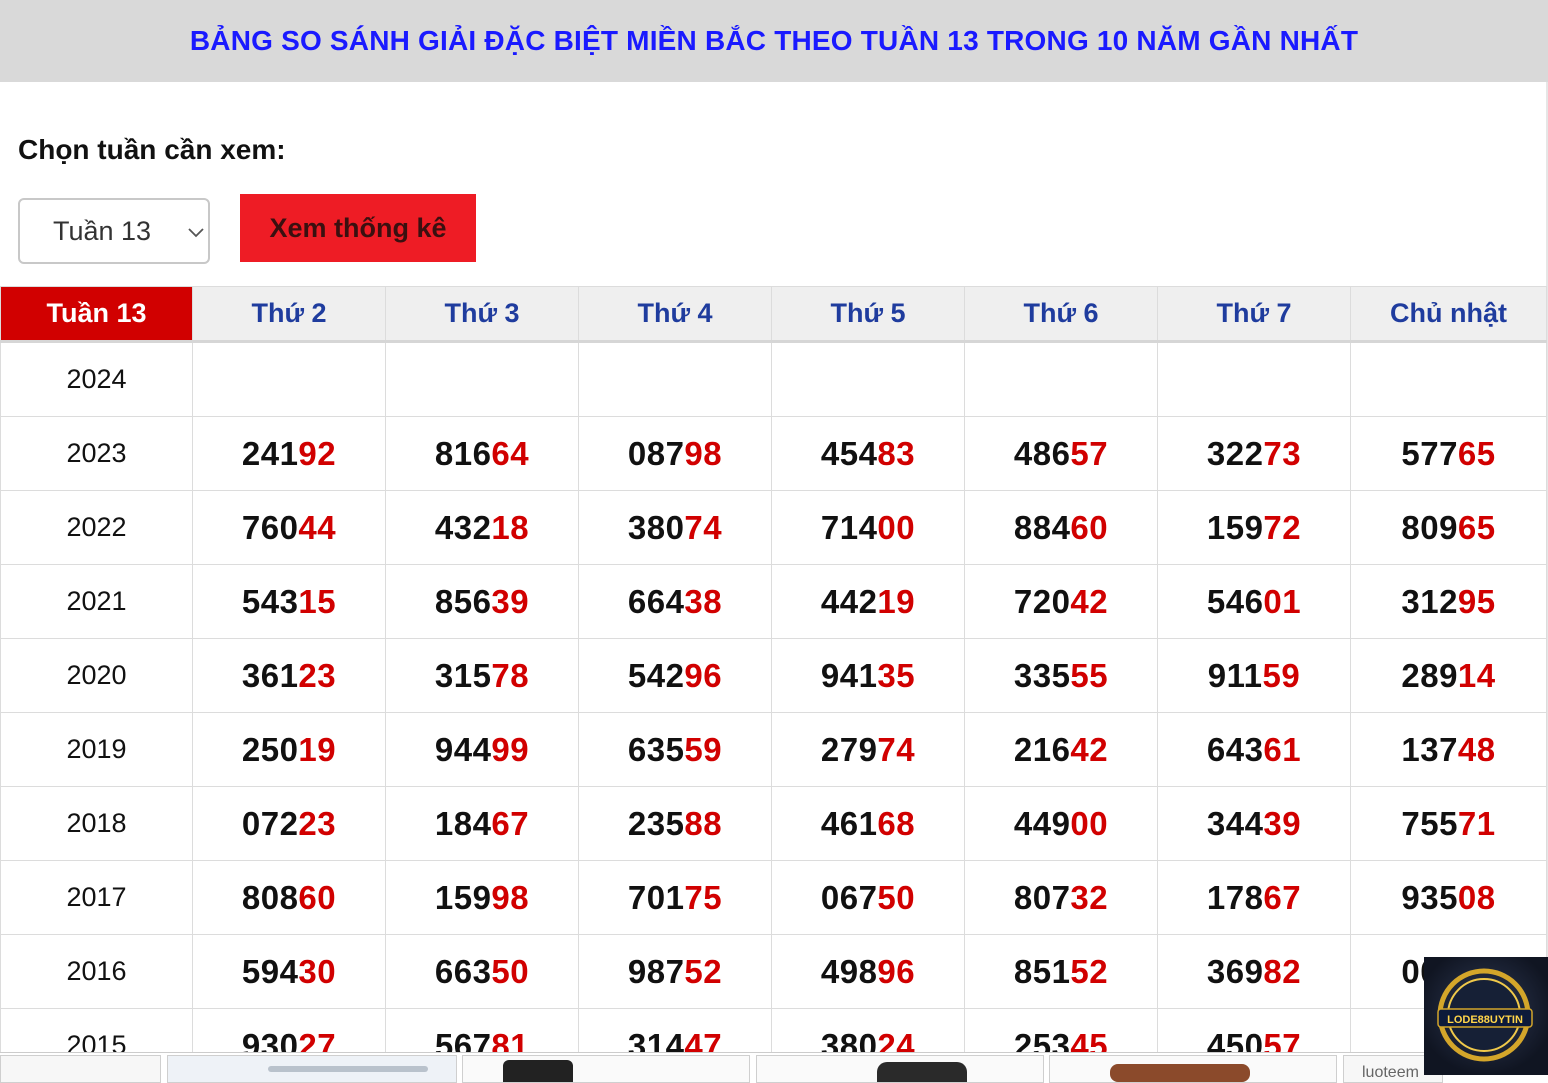 Image resolution: width=1548 pixels, height=1083 pixels. I want to click on result-prefix: 442, so click(849, 601).